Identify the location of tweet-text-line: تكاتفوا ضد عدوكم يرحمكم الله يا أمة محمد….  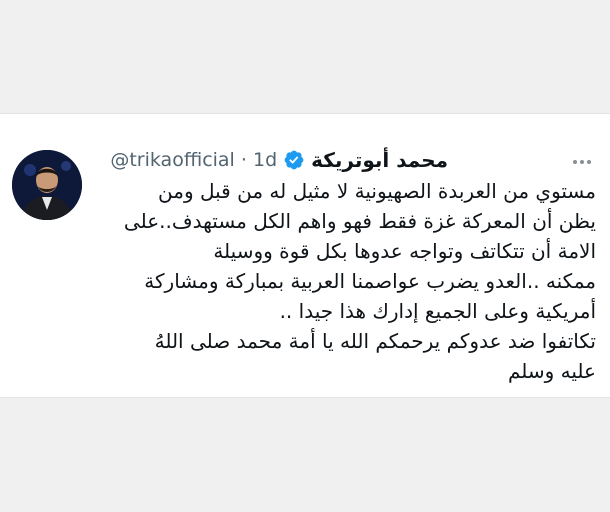
(375, 341).